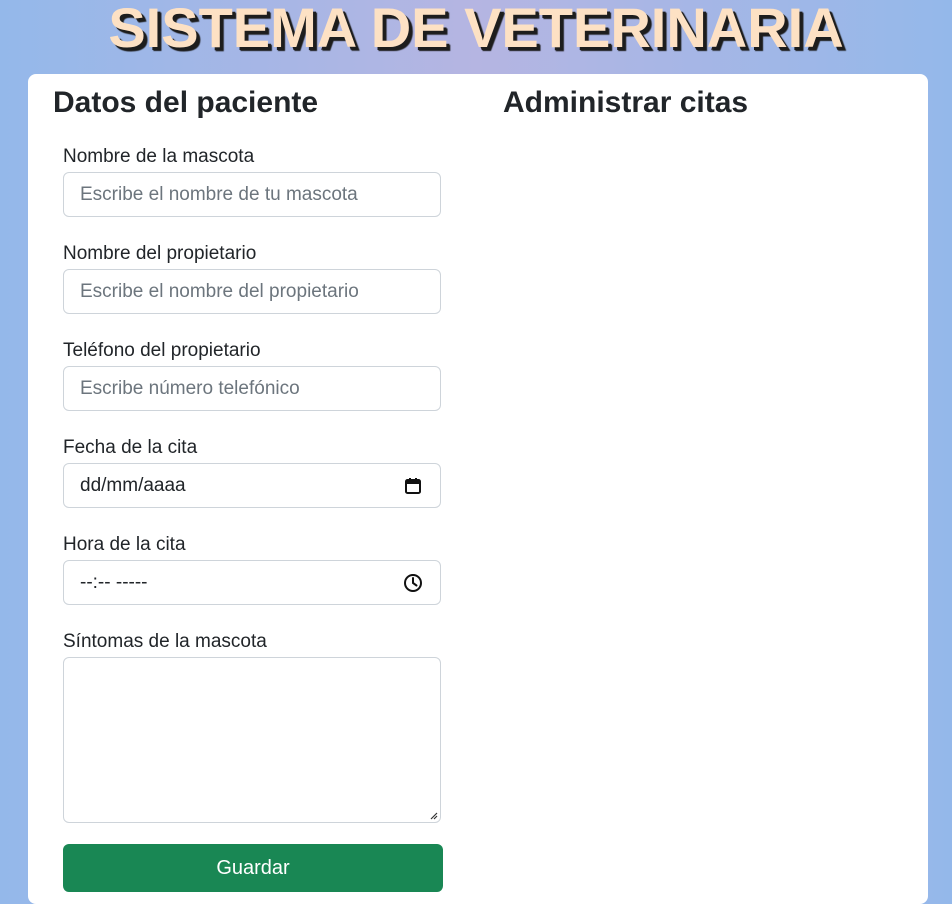 Image resolution: width=952 pixels, height=904 pixels. I want to click on owner-name-input, so click(252, 291).